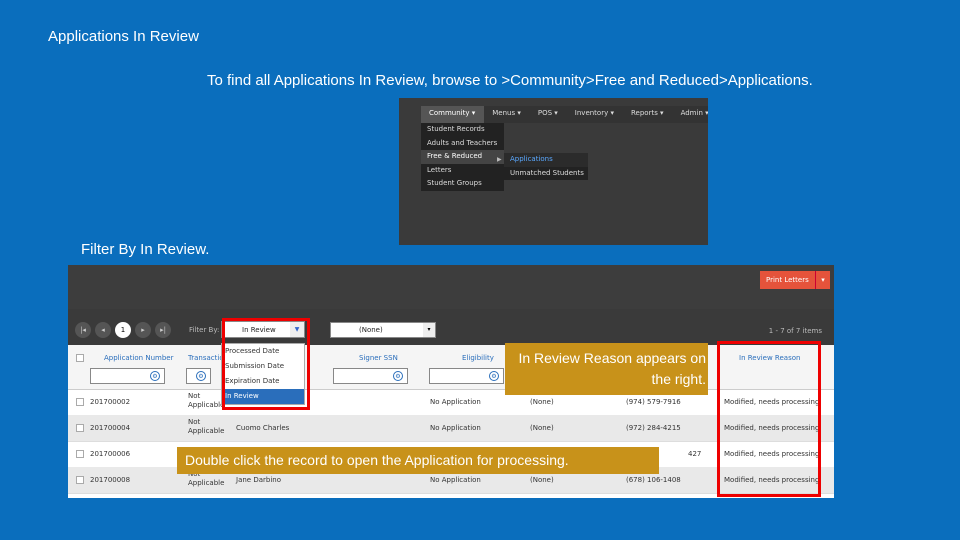  Describe the element at coordinates (466, 376) in the screenshot. I see `filter-eligibility: ⚙` at that location.